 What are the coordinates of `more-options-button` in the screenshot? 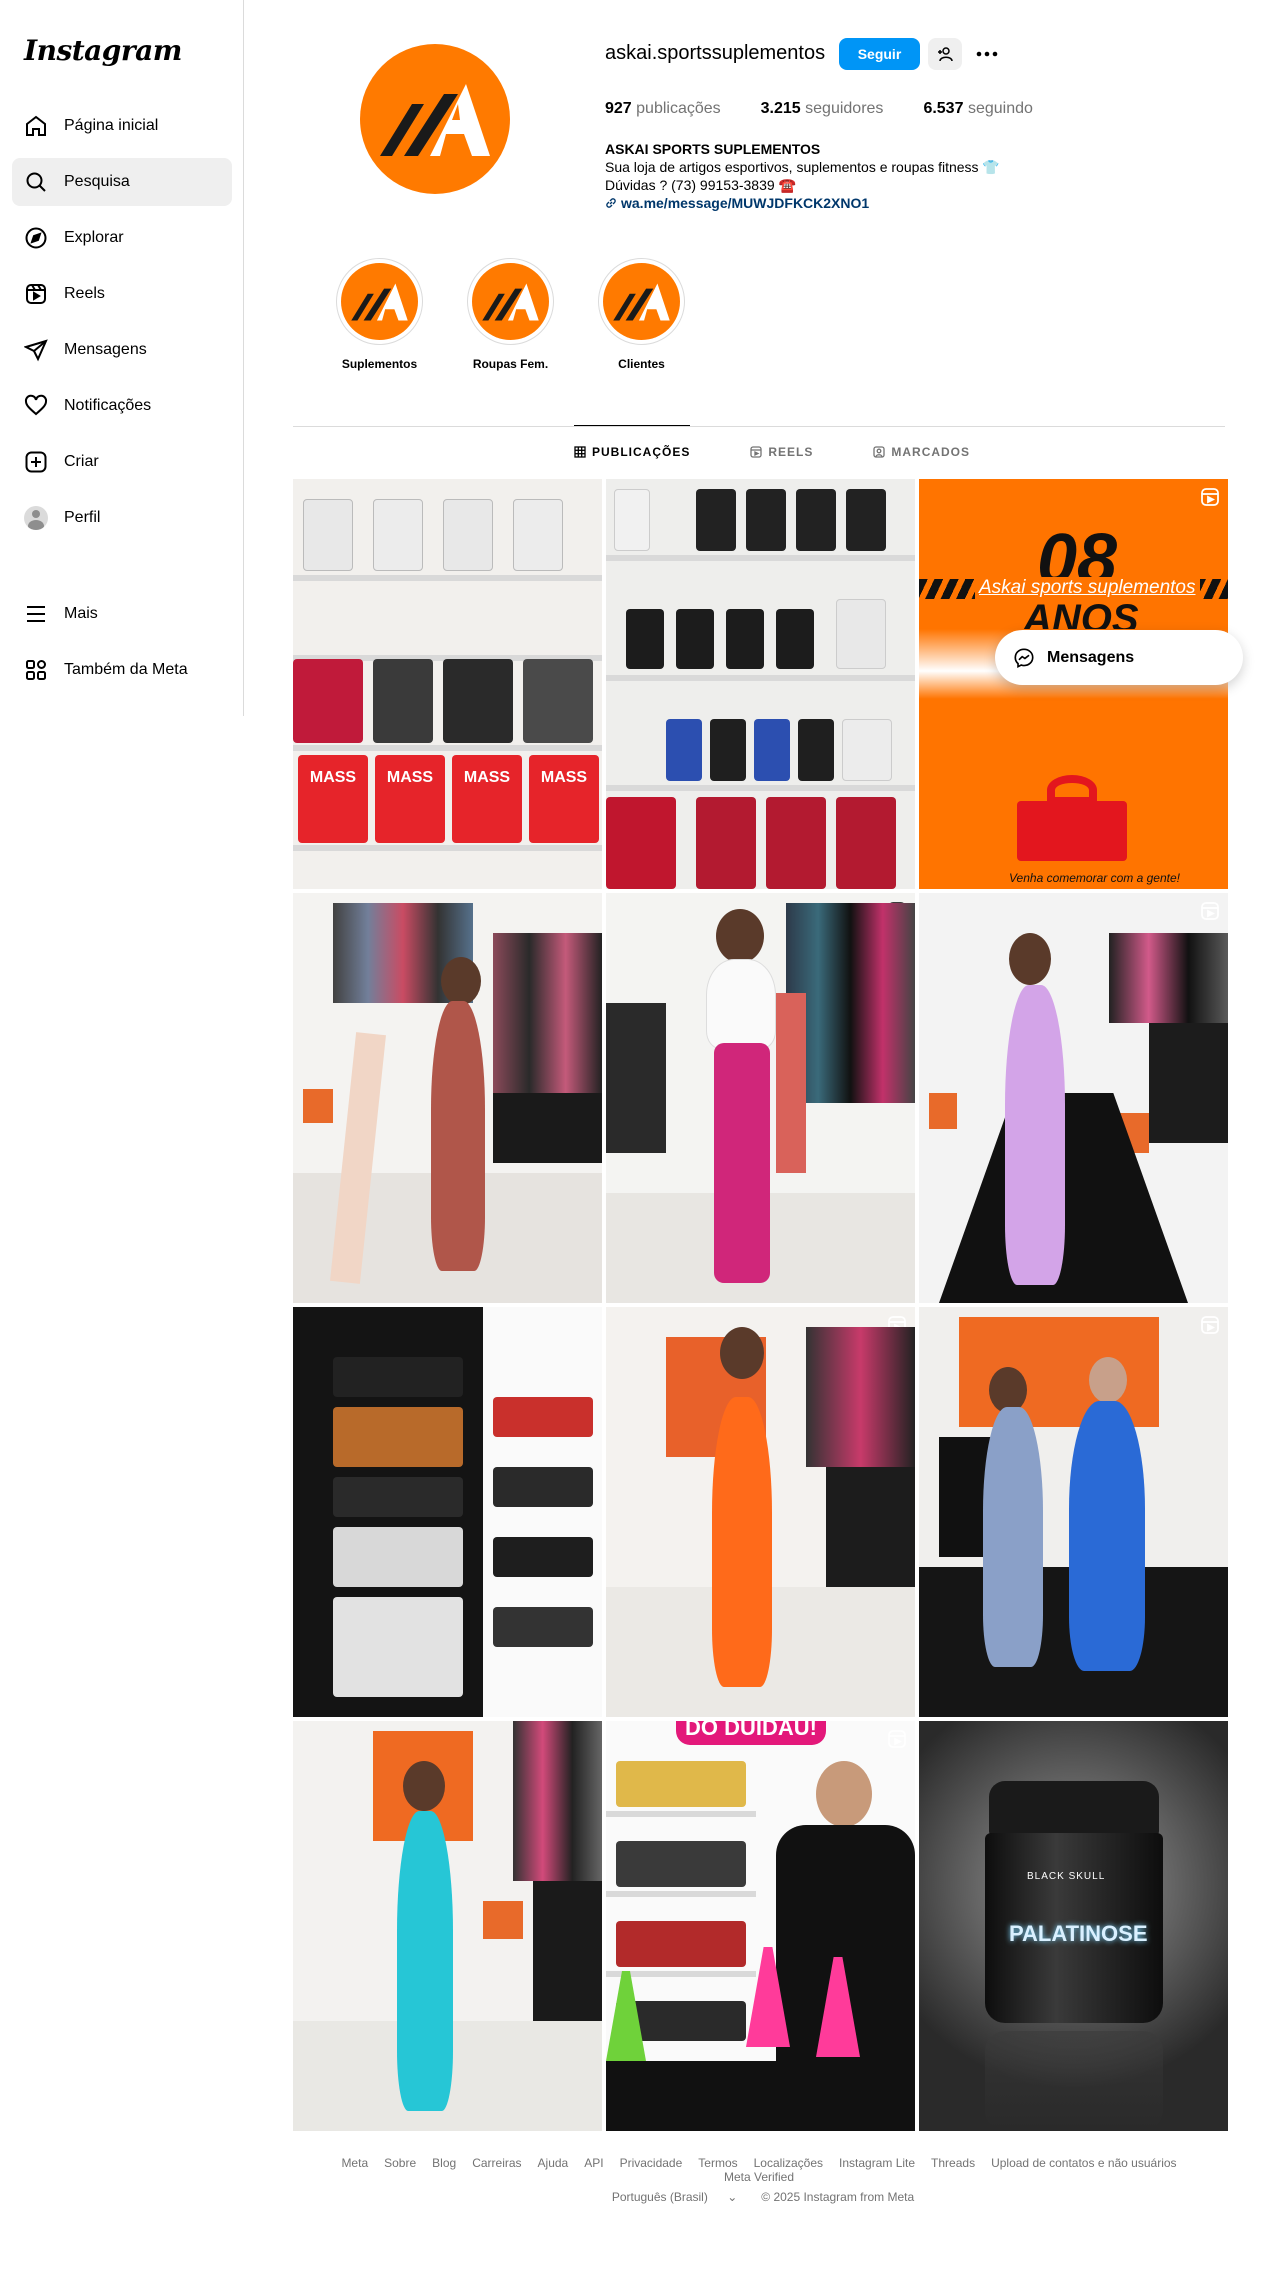 It's located at (987, 54).